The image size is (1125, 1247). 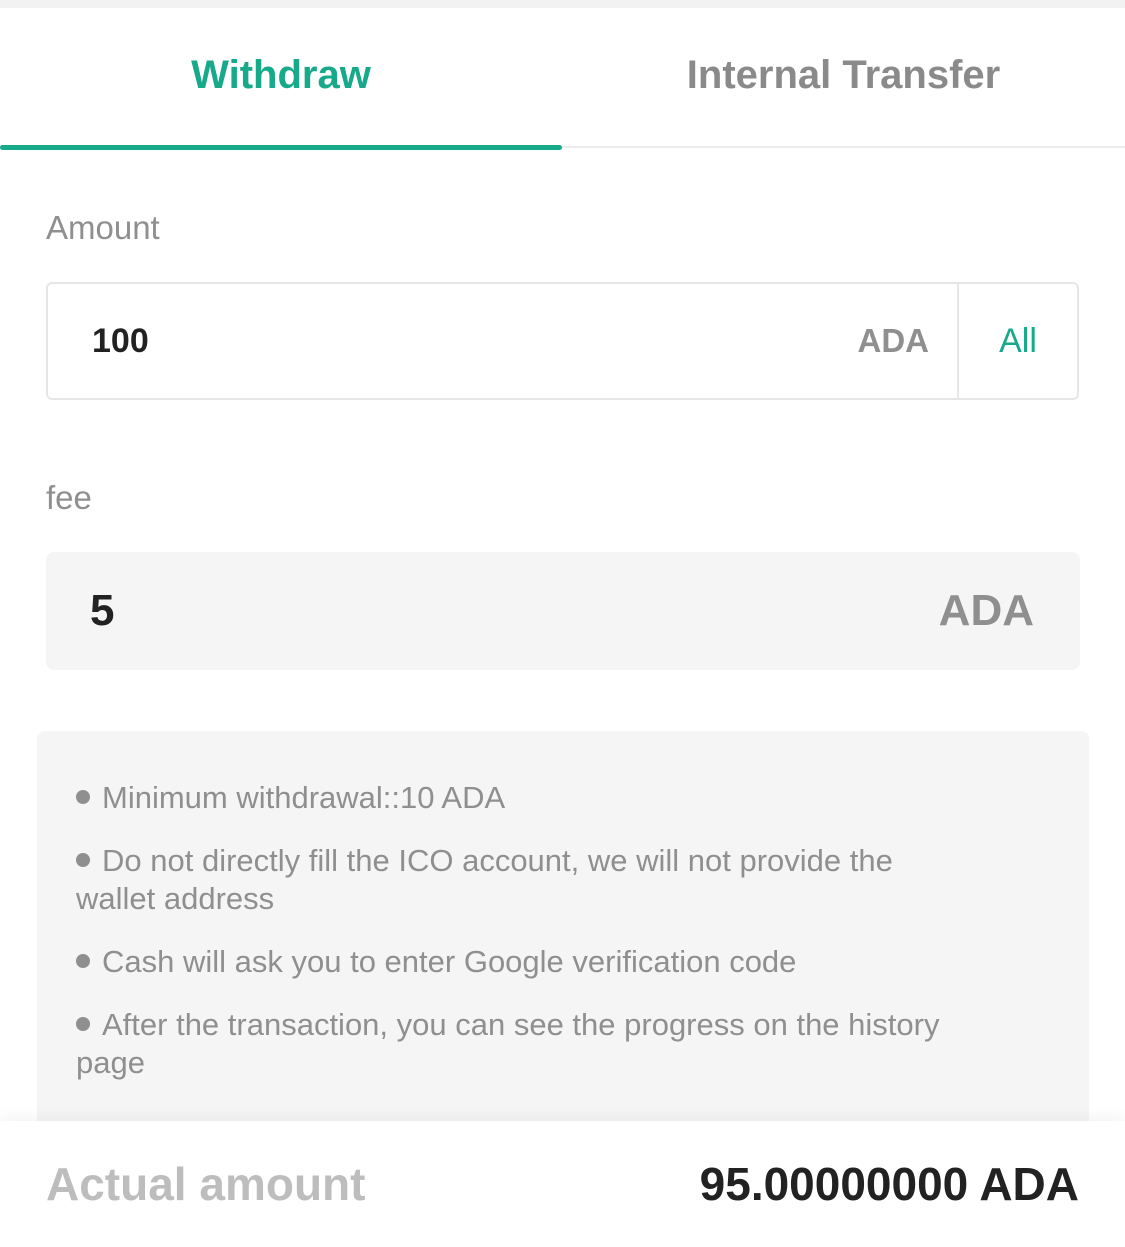 What do you see at coordinates (1017, 341) in the screenshot?
I see `all-button: All` at bounding box center [1017, 341].